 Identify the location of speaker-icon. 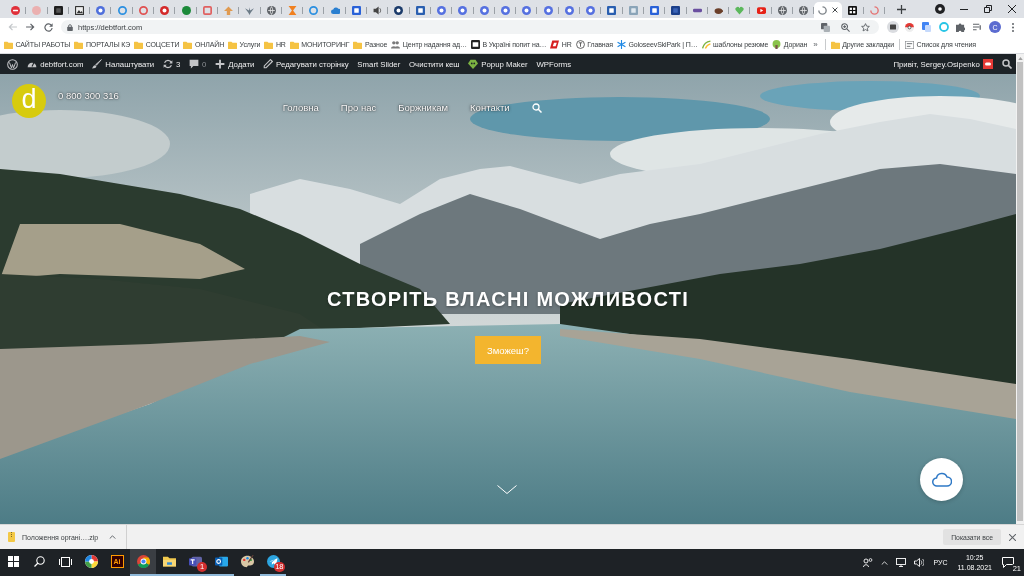
(378, 10).